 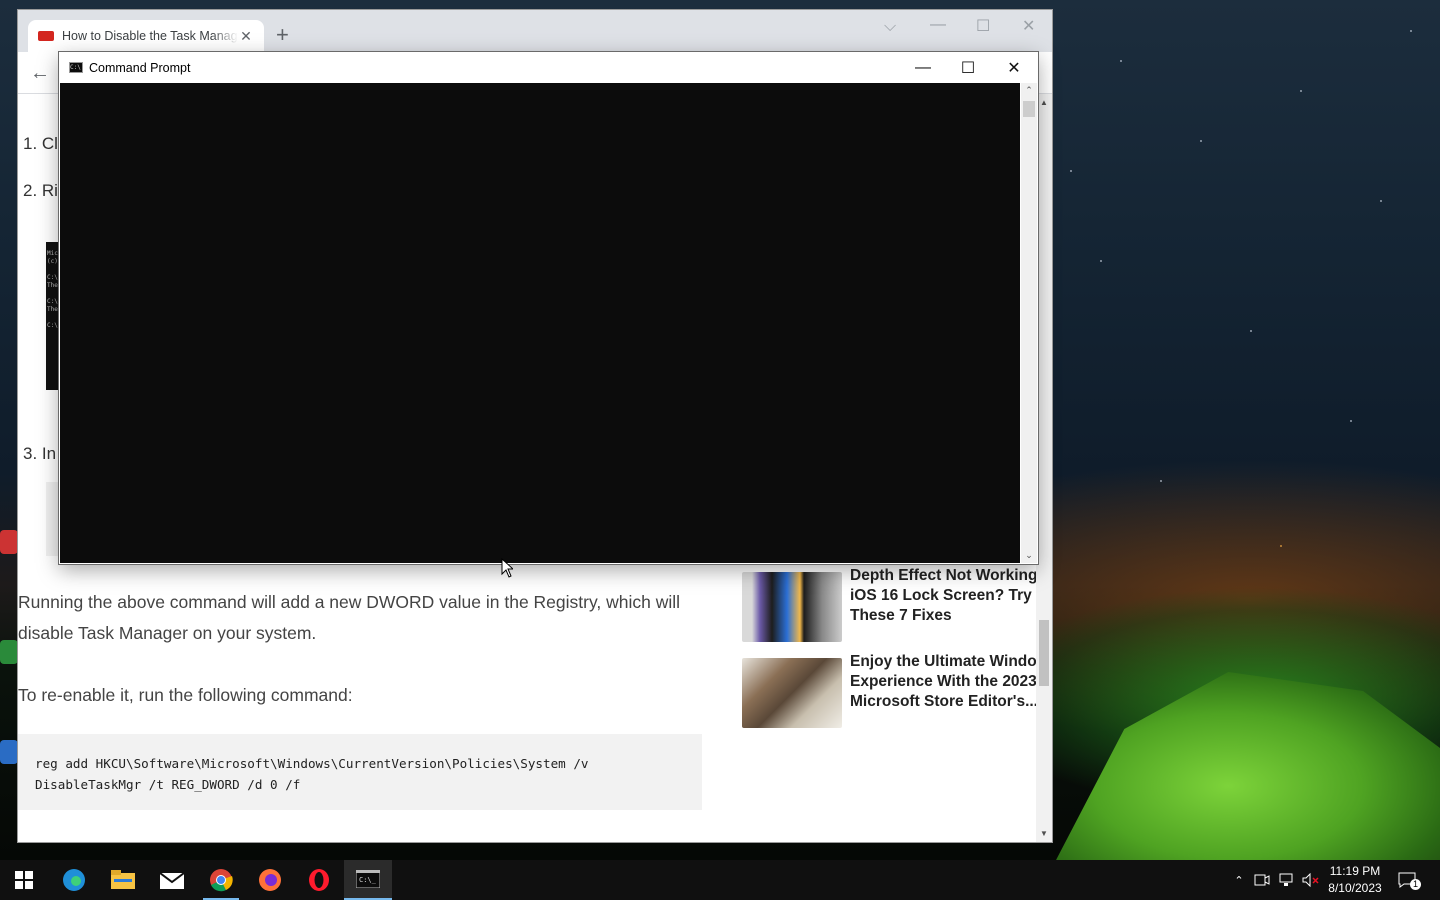 I want to click on command-prompt-taskbar-button: C:\_, so click(x=368, y=880).